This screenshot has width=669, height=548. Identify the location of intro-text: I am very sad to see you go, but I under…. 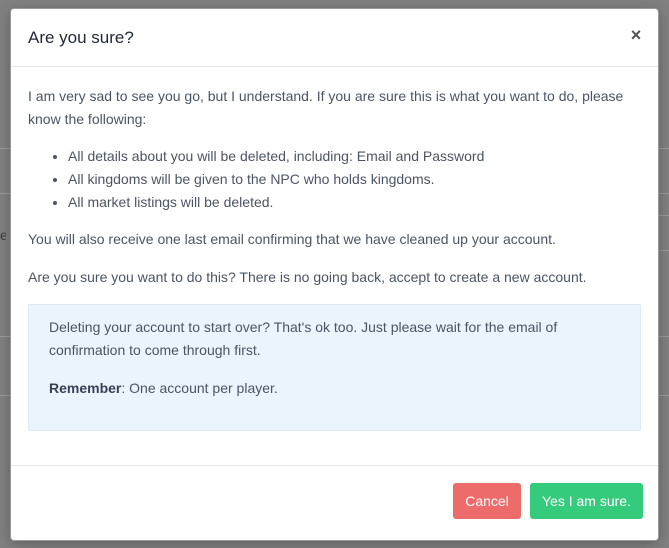
(326, 107).